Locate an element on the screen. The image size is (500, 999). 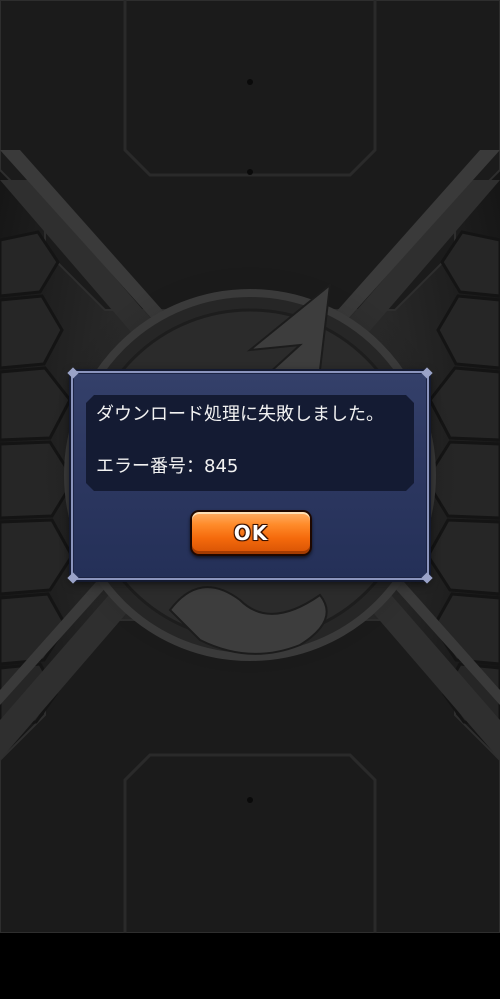
ok-button: OK is located at coordinates (251, 533).